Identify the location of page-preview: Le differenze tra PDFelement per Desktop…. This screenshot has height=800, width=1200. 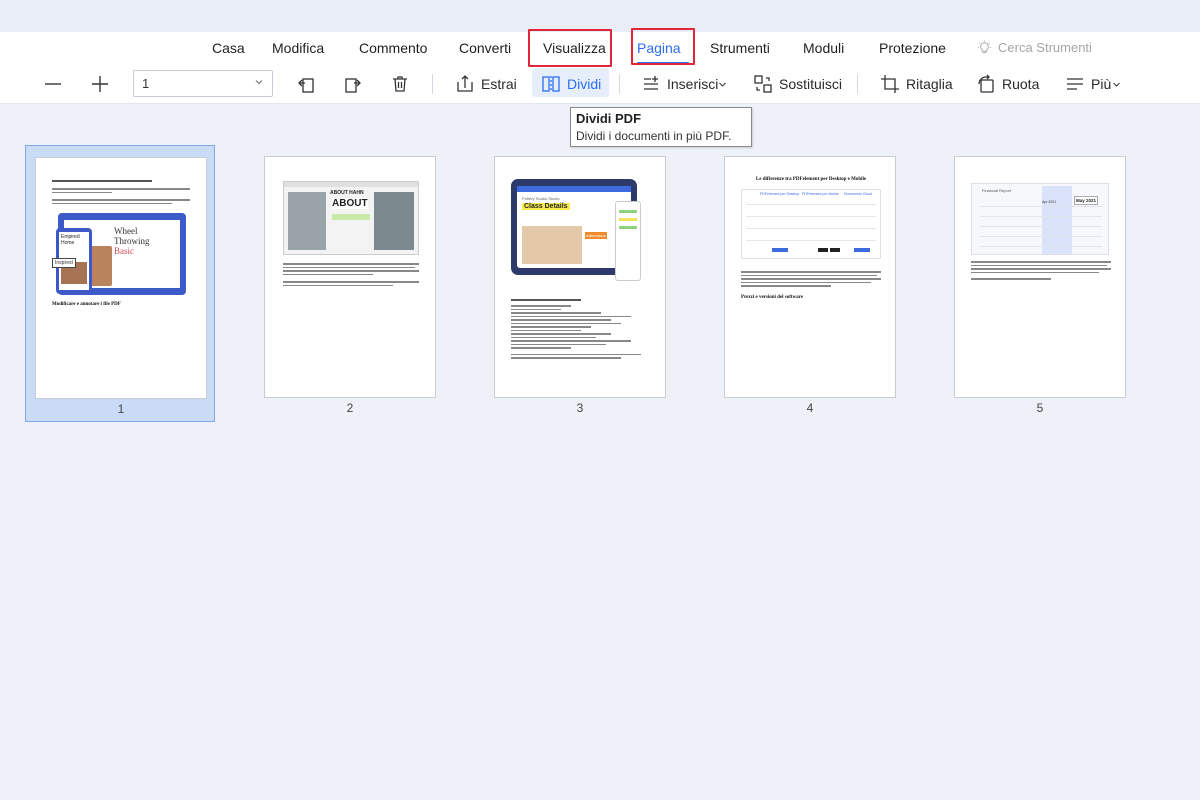
(810, 277).